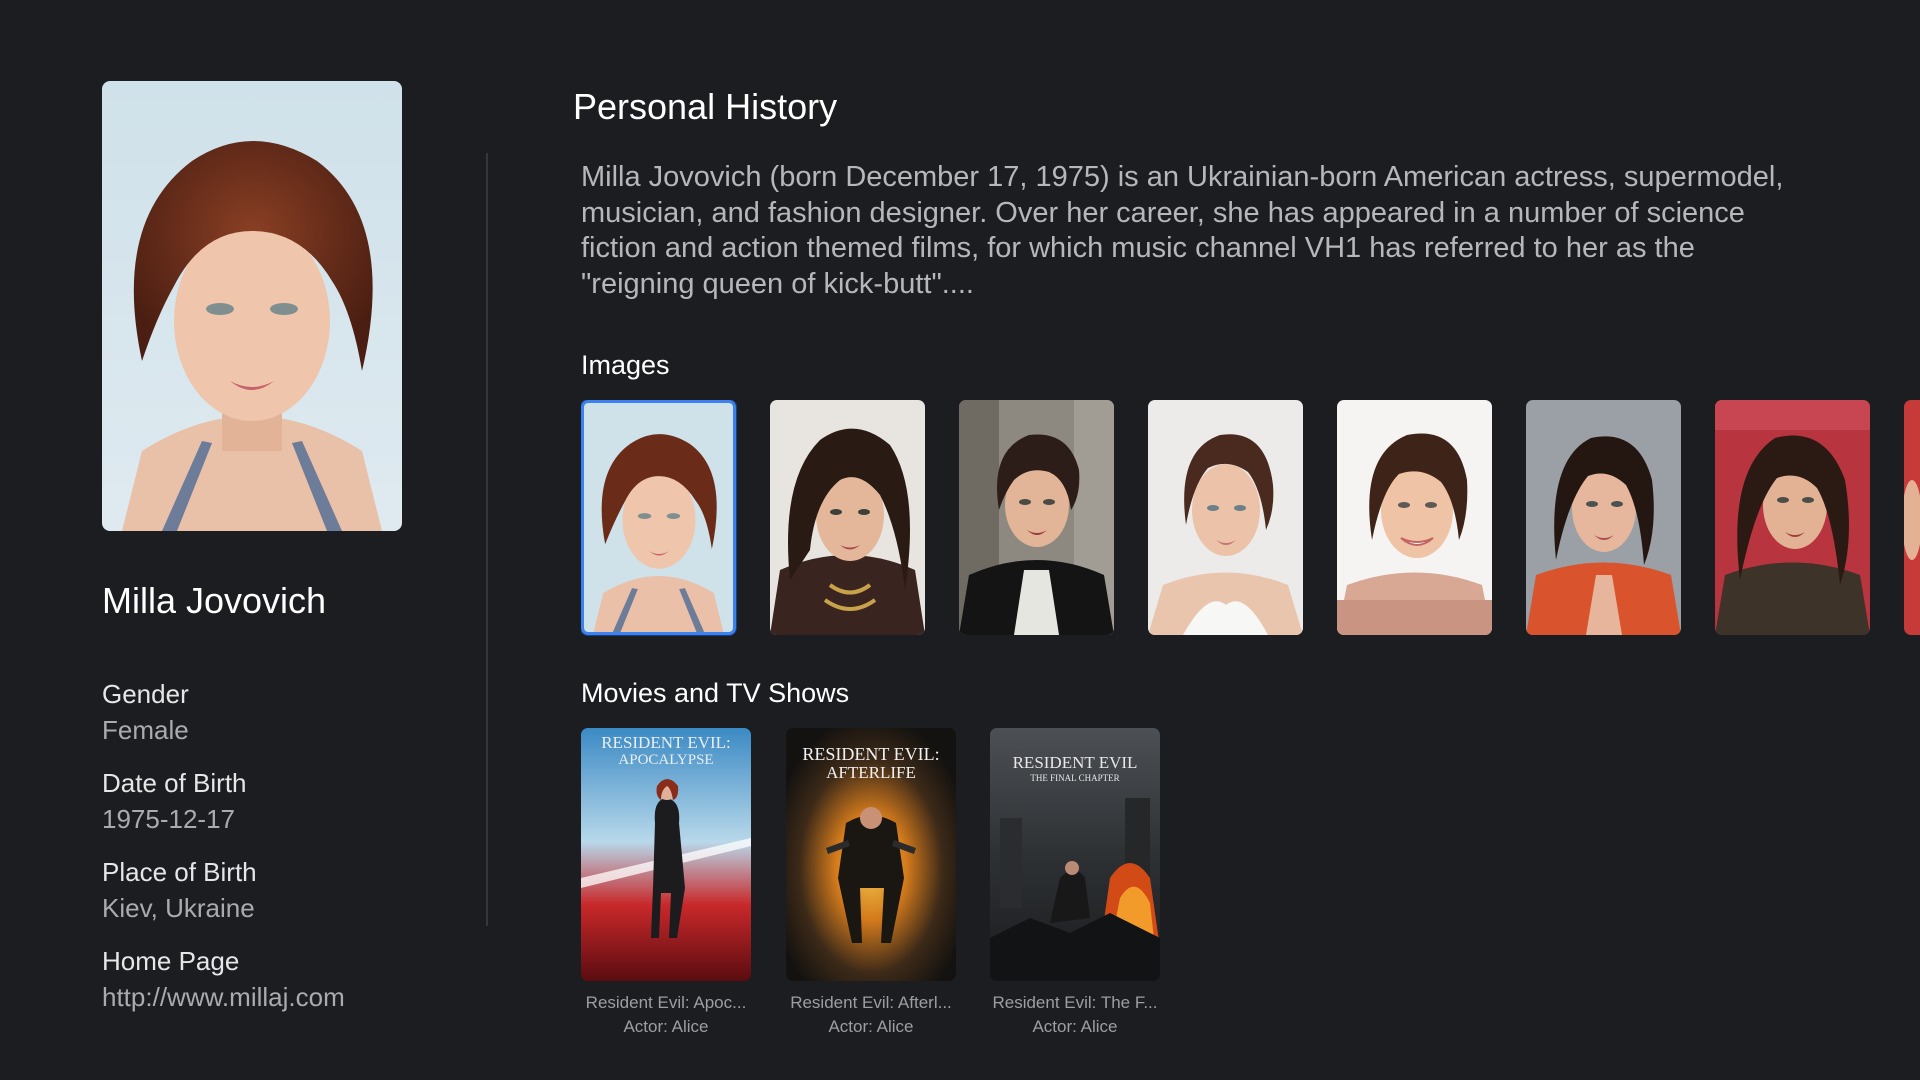 This screenshot has height=1080, width=1920. What do you see at coordinates (171, 961) in the screenshot?
I see `fact-label: Home Page` at bounding box center [171, 961].